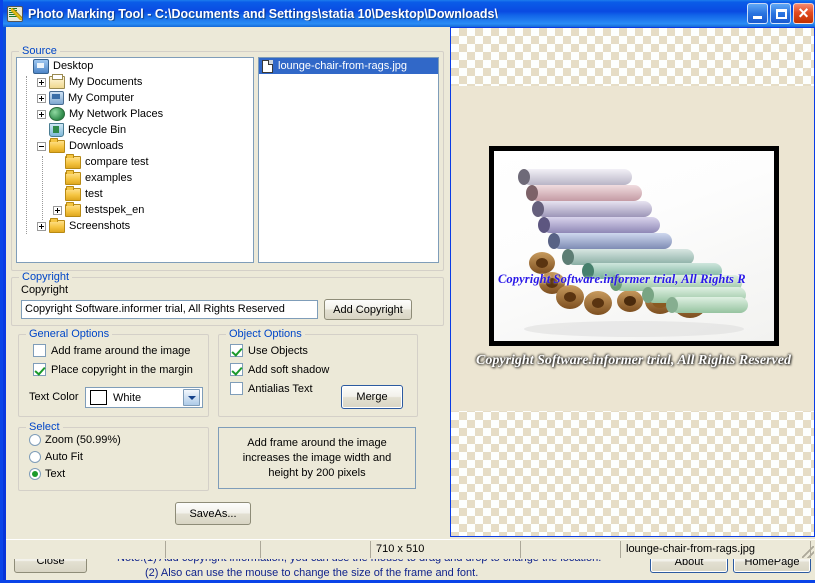  What do you see at coordinates (46, 277) in the screenshot?
I see `copyright-group-caption: Copyright` at bounding box center [46, 277].